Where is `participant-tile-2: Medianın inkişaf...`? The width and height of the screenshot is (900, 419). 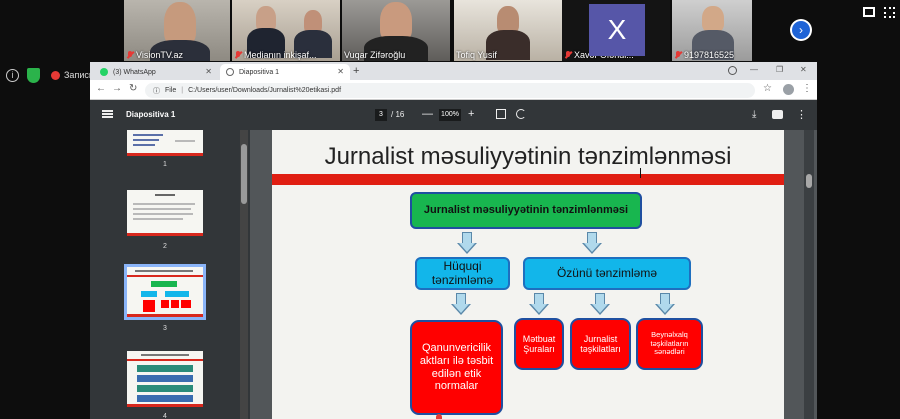
participant-tile-2: Medianın inkişaf... is located at coordinates (286, 30).